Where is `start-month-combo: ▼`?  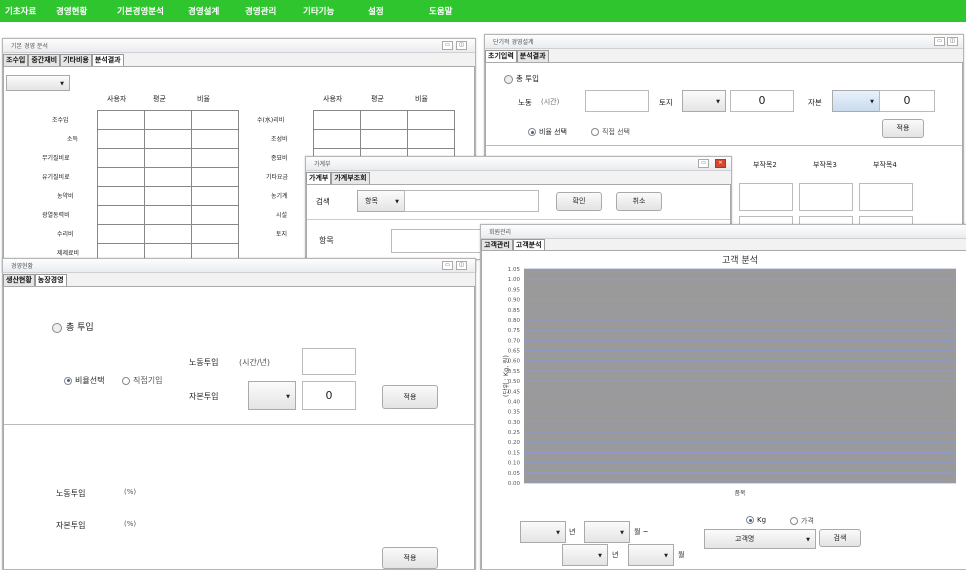
start-month-combo: ▼ is located at coordinates (607, 532).